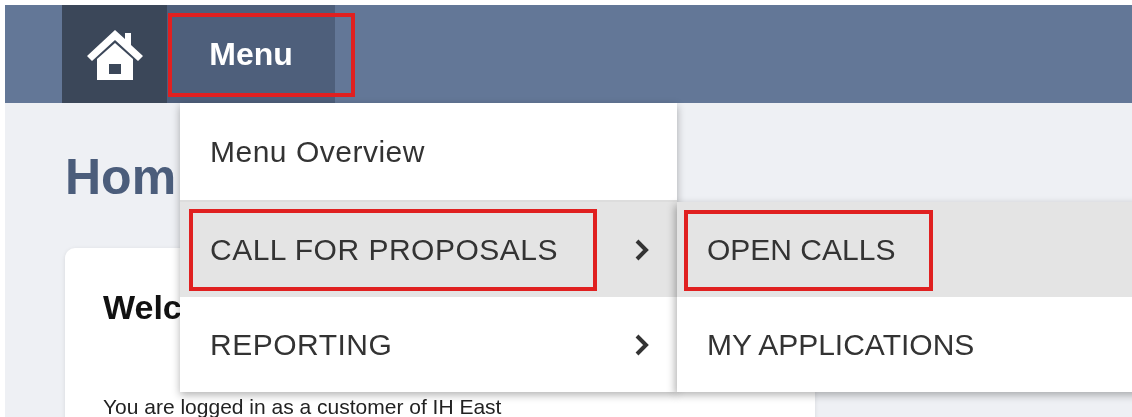 Image resolution: width=1132 pixels, height=417 pixels. Describe the element at coordinates (121, 177) in the screenshot. I see `page-heading: Hom` at that location.